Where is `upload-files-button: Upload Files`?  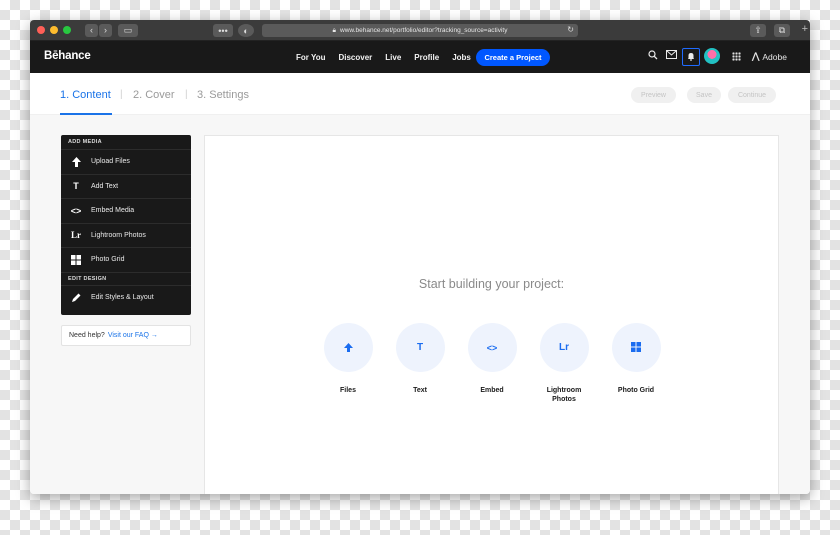
upload-files-button: Upload Files is located at coordinates (126, 161).